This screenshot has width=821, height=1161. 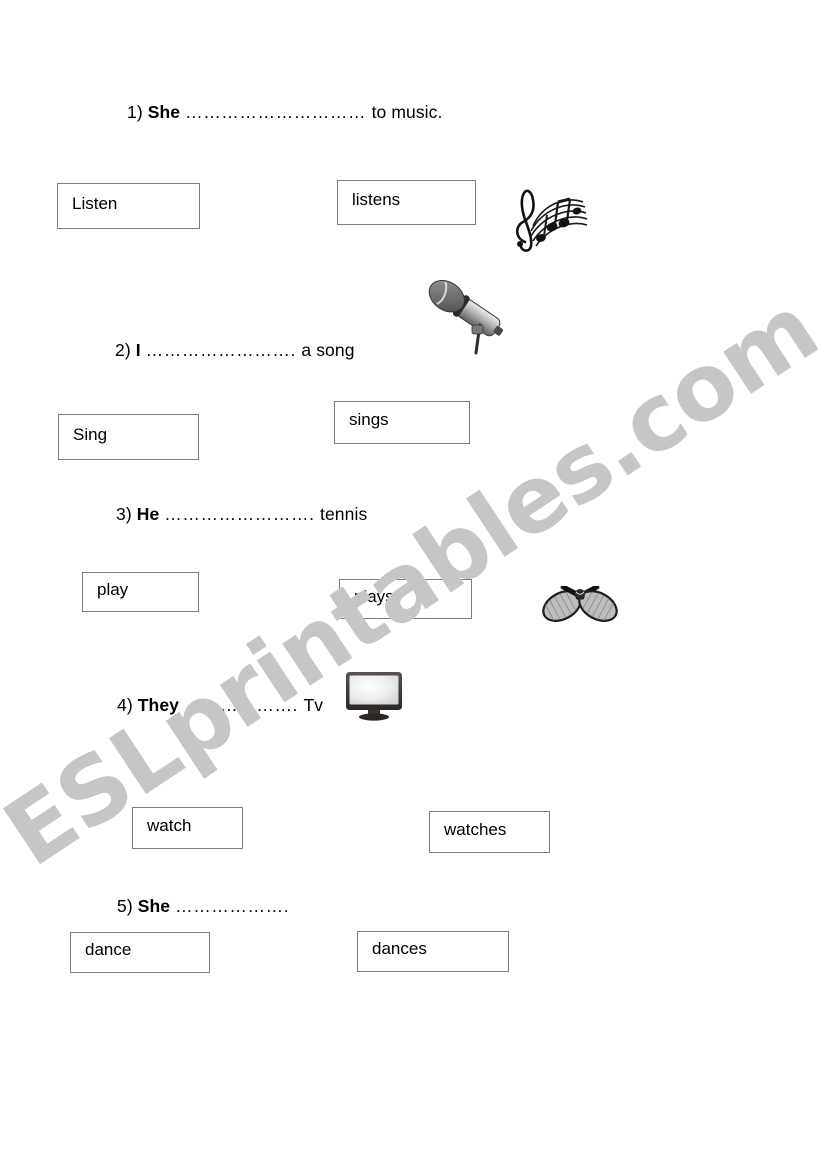 I want to click on question-4-choice-1-label: watch, so click(x=169, y=825).